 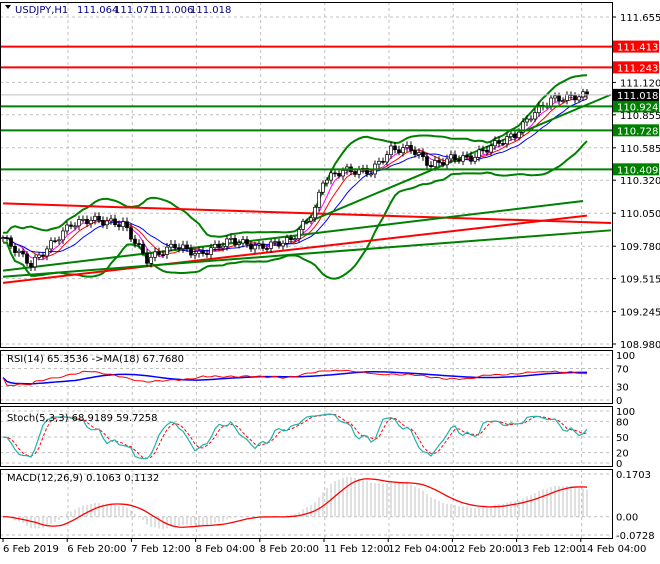 What do you see at coordinates (637, 131) in the screenshot?
I see `level-price-label: 110.728` at bounding box center [637, 131].